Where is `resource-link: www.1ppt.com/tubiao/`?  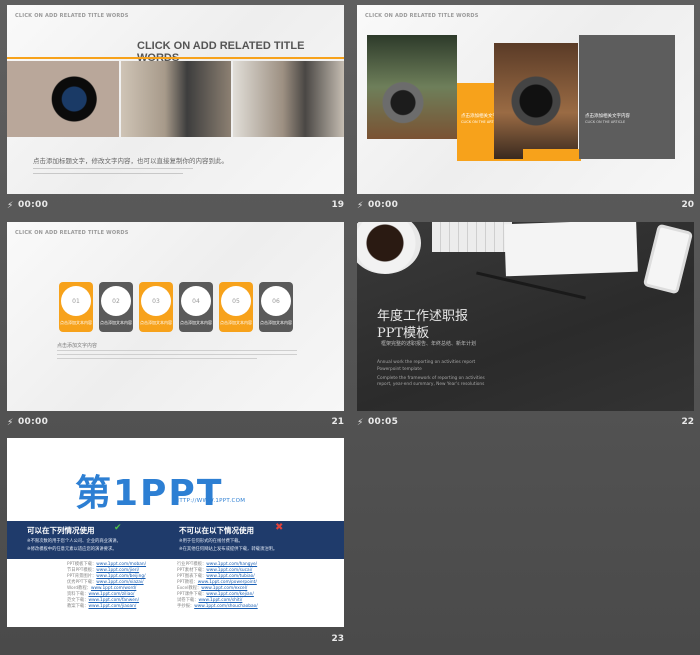
resource-link: www.1ppt.com/tubiao/ is located at coordinates (230, 576).